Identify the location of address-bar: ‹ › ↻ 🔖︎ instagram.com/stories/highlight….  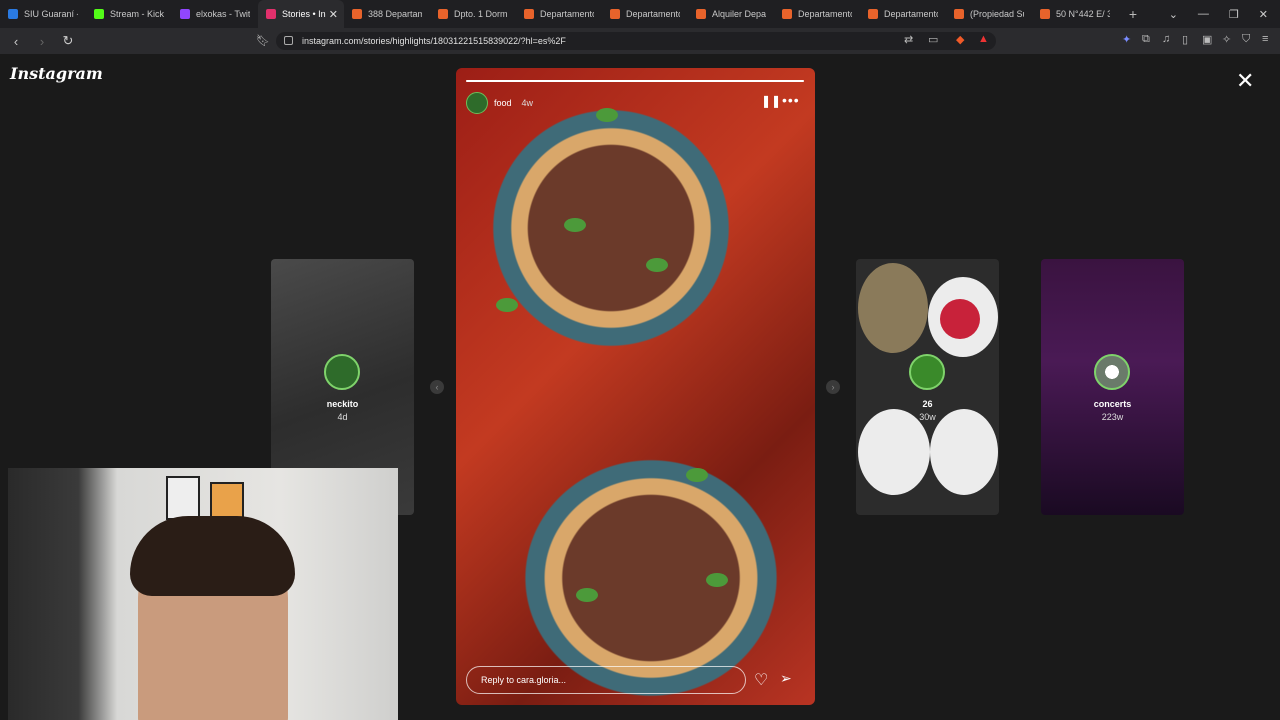
(640, 41).